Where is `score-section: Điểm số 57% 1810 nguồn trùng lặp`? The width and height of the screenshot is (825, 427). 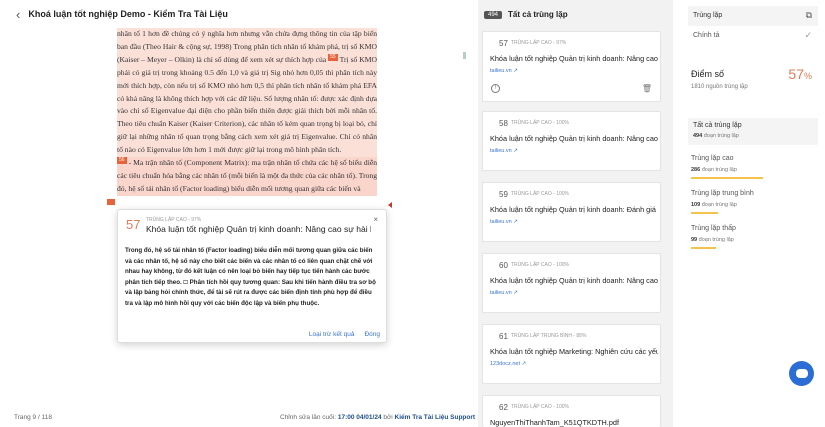
score-section: Điểm số 57% 1810 nguồn trùng lặp is located at coordinates (753, 84).